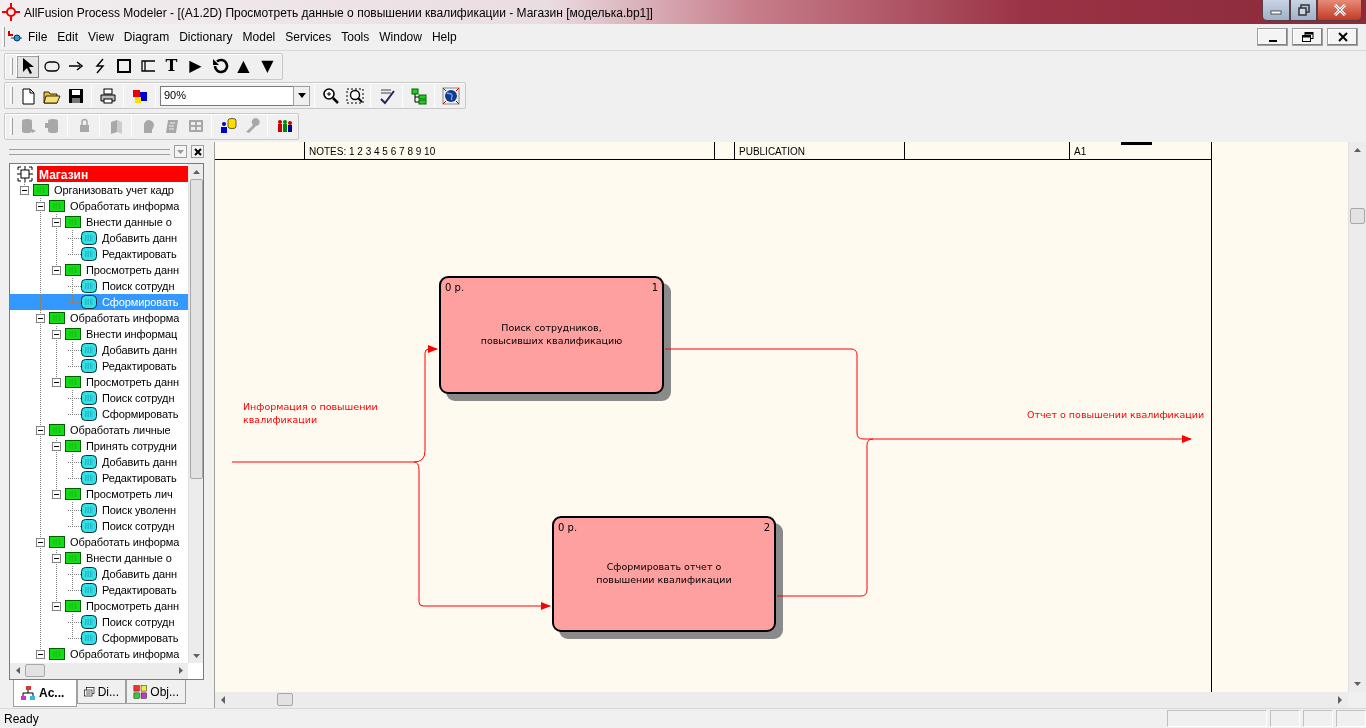 The height and width of the screenshot is (728, 1366). Describe the element at coordinates (195, 126) in the screenshot. I see `grid-icon` at that location.